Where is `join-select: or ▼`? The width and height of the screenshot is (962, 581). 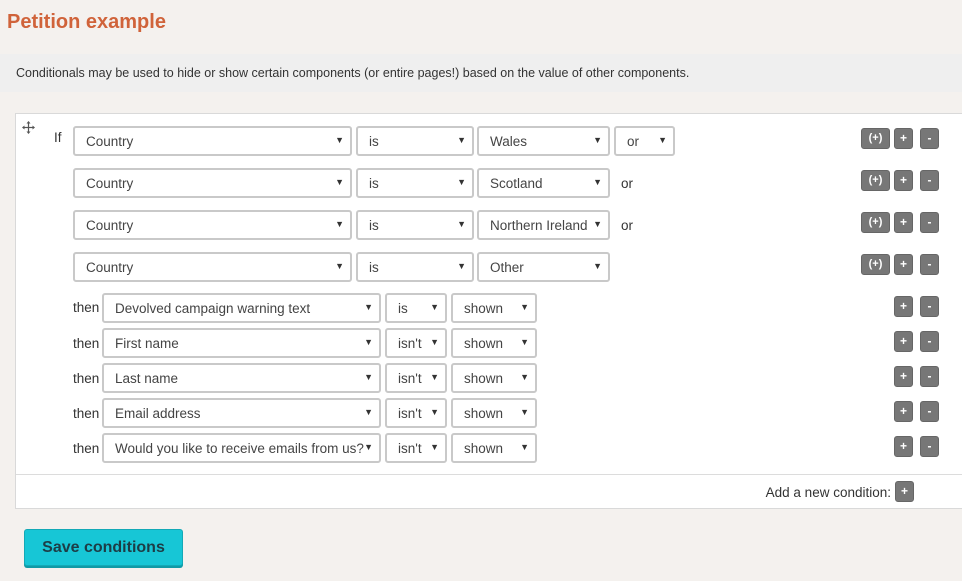 join-select: or ▼ is located at coordinates (644, 141).